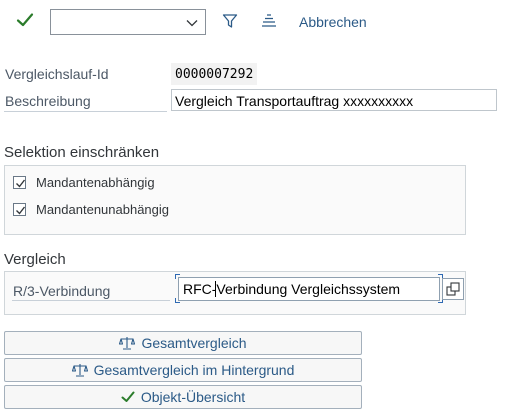 The width and height of the screenshot is (511, 420). I want to click on total-comparison-button: Gesamtvergleich, so click(183, 343).